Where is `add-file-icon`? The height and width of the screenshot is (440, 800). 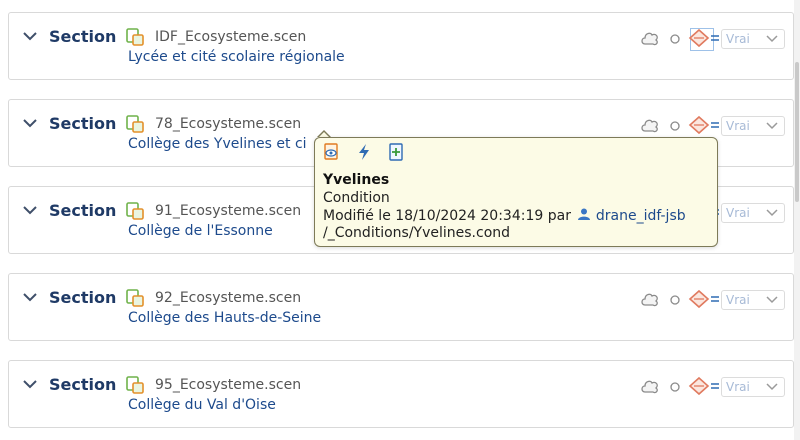 add-file-icon is located at coordinates (396, 152).